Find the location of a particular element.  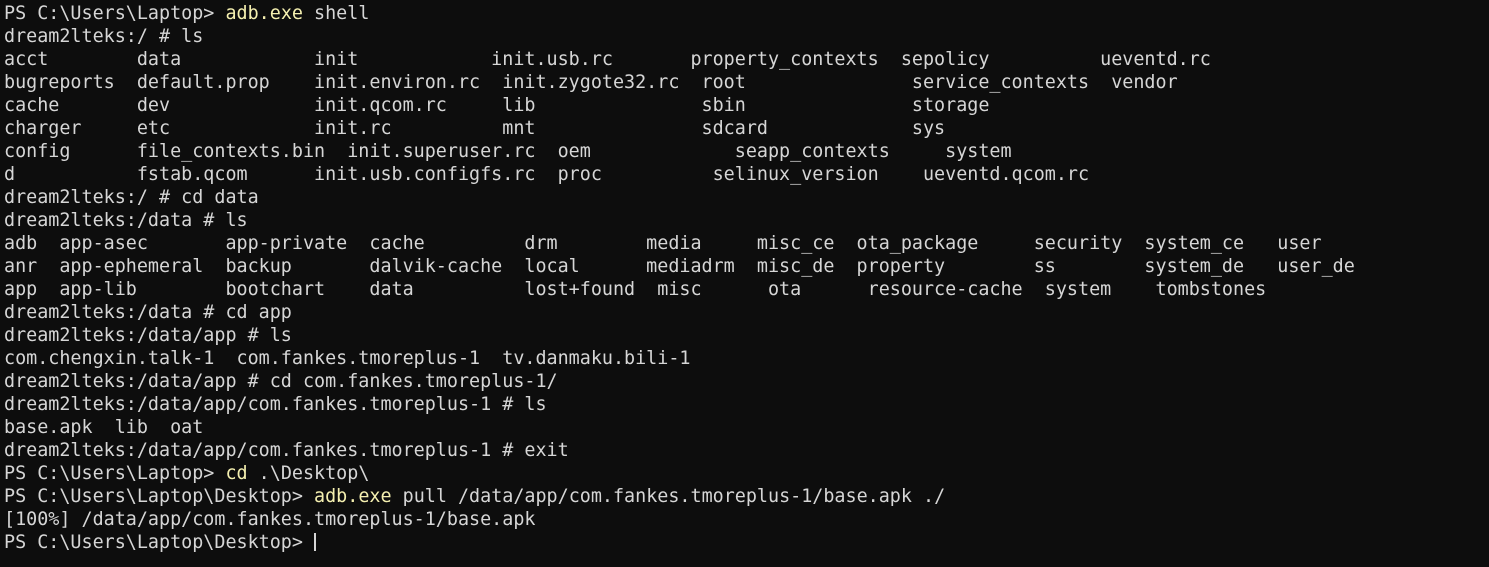

line-09-cd-data: dream2lteks:/ # cd data is located at coordinates (746, 197).